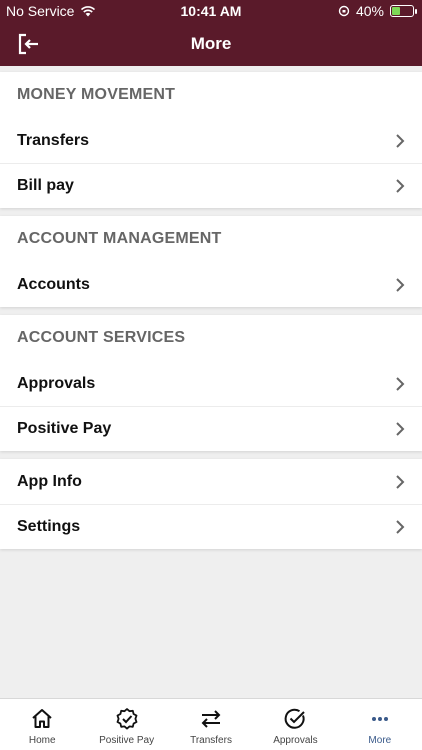  What do you see at coordinates (403, 11) in the screenshot?
I see `battery-icon` at bounding box center [403, 11].